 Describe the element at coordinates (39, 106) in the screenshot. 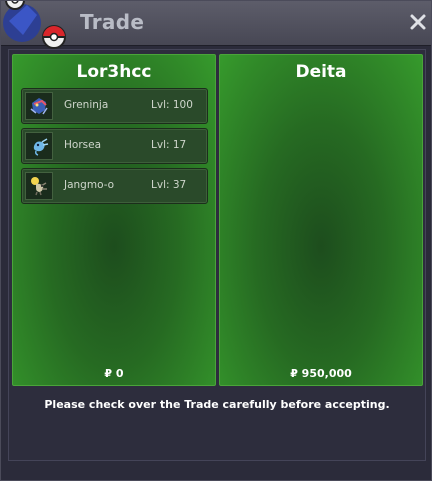

I see `greninja-sprite-icon` at that location.